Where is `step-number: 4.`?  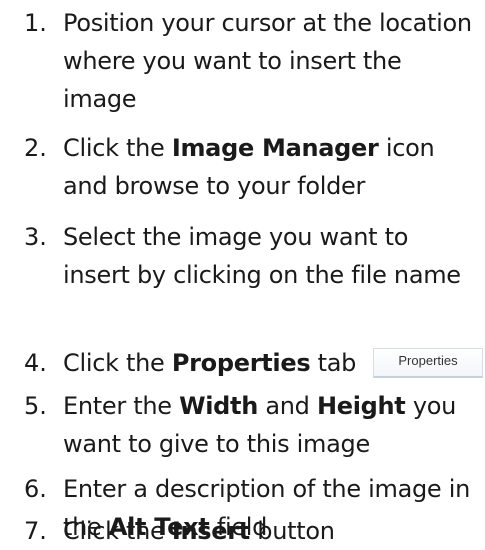 step-number: 4. is located at coordinates (35, 363).